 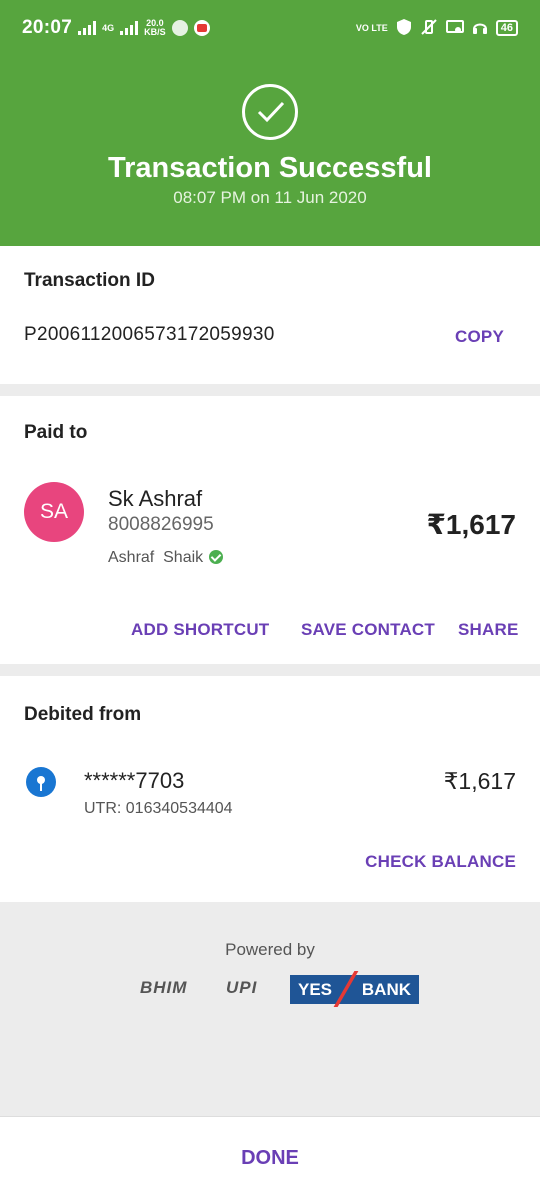 I want to click on debited-from-label: Debited from, so click(x=83, y=714).